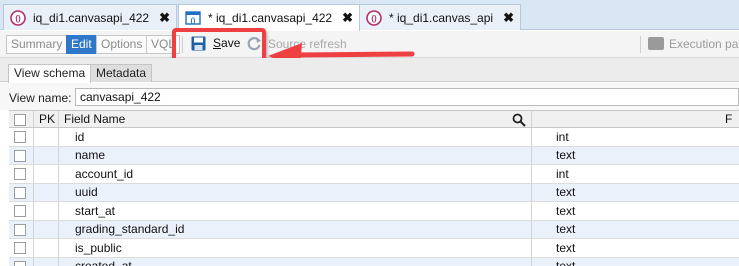  I want to click on table-row: created_at text, so click(374, 261).